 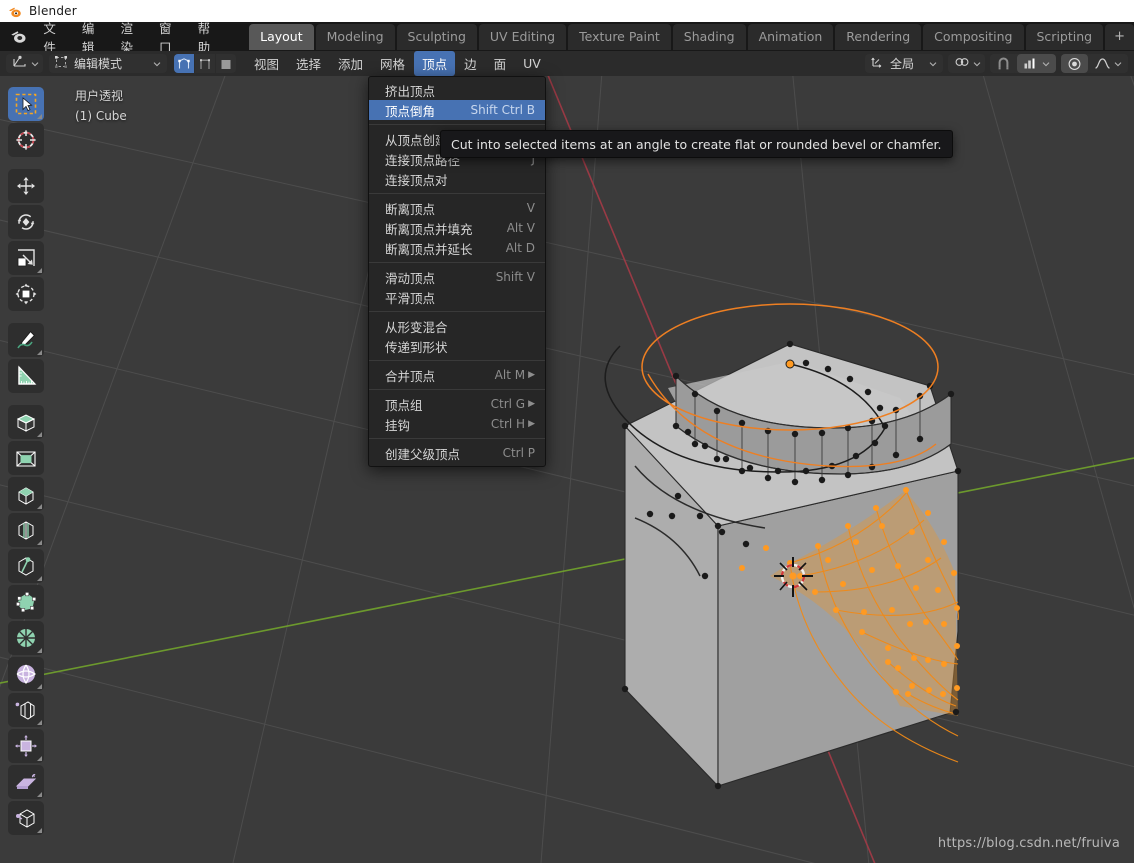 What do you see at coordinates (457, 90) in the screenshot?
I see `menu-item-extrude-vertices: 挤出顶点` at bounding box center [457, 90].